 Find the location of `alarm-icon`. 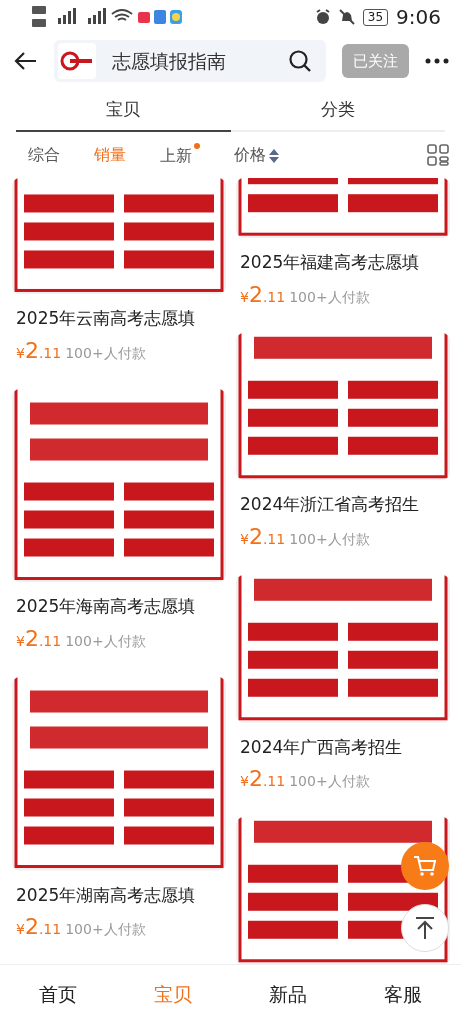

alarm-icon is located at coordinates (322, 17).